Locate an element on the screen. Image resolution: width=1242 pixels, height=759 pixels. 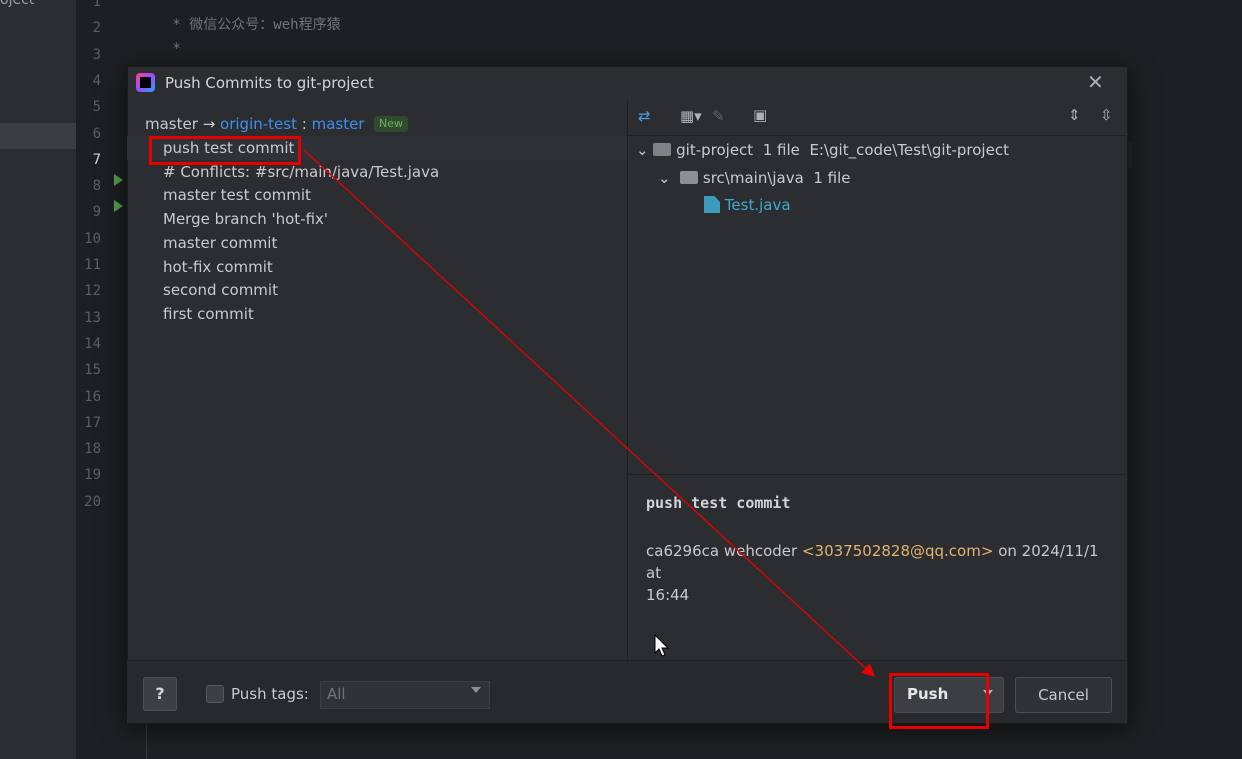
line-number: 16 is located at coordinates (92, 396).